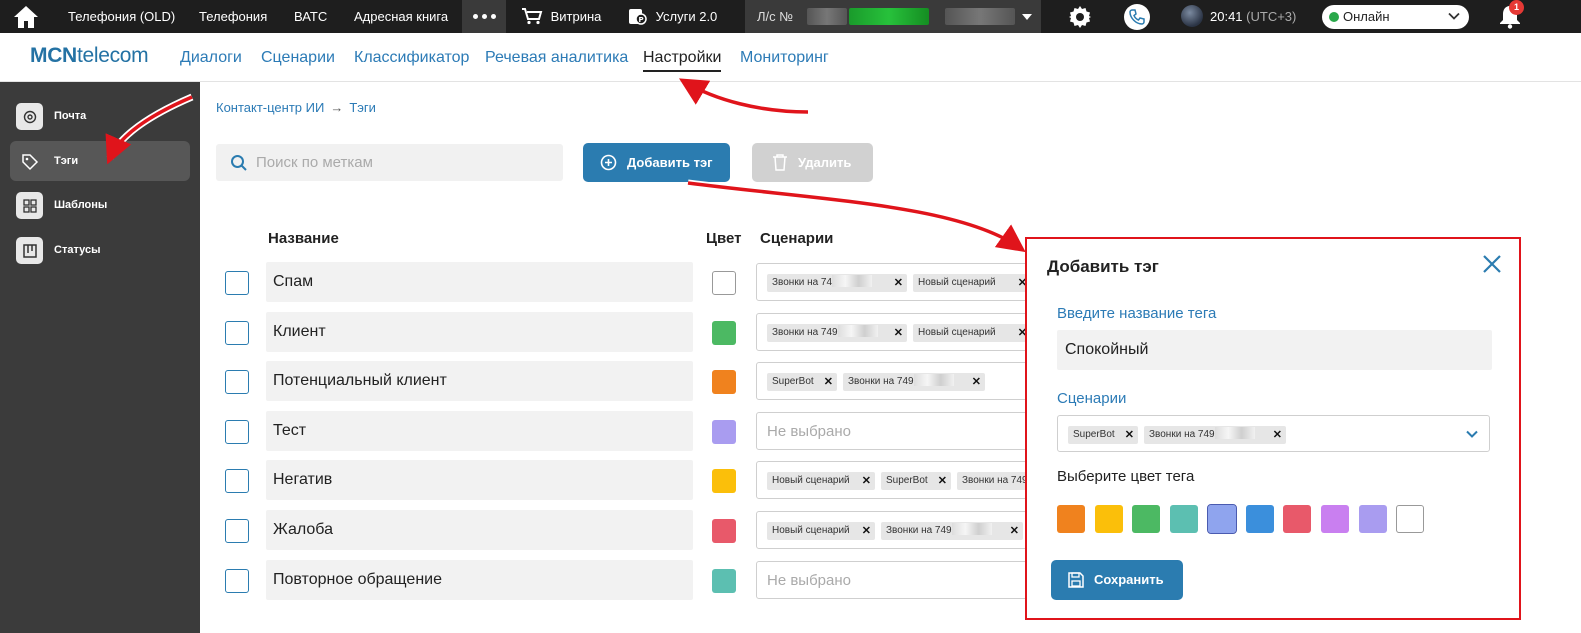 The image size is (1581, 633). I want to click on board-icon, so click(29, 250).